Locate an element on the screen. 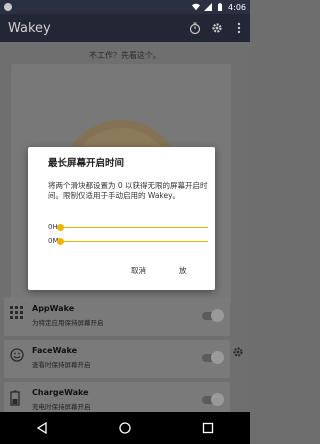 The image size is (320, 444). minutes-slider is located at coordinates (132, 241).